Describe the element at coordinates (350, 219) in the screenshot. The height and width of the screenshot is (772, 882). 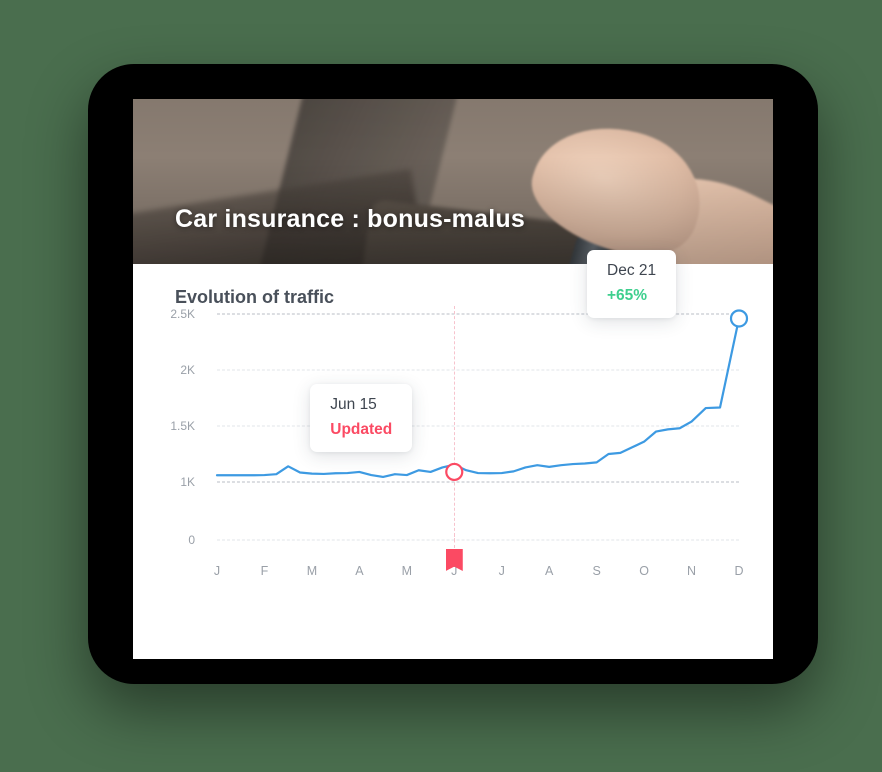
I see `page-title: Car insurance : bonus-malus` at that location.